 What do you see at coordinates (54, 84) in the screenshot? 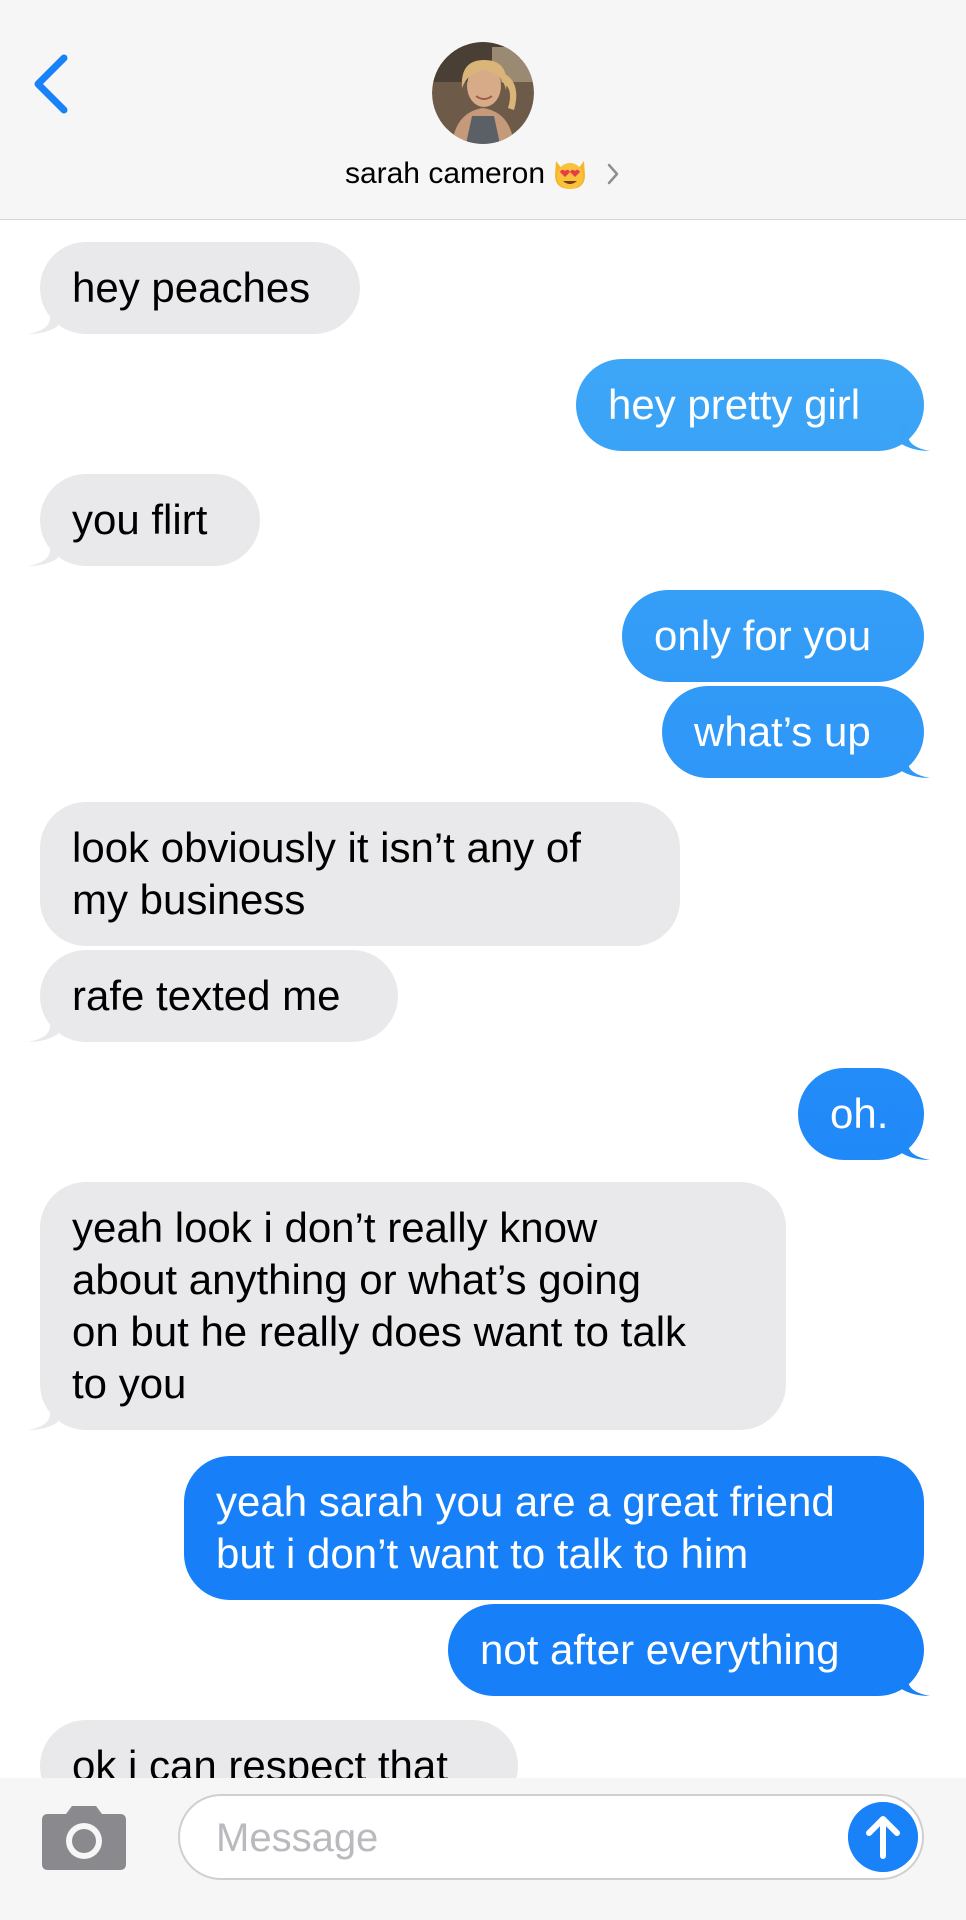
I see `chevron-left-icon` at bounding box center [54, 84].